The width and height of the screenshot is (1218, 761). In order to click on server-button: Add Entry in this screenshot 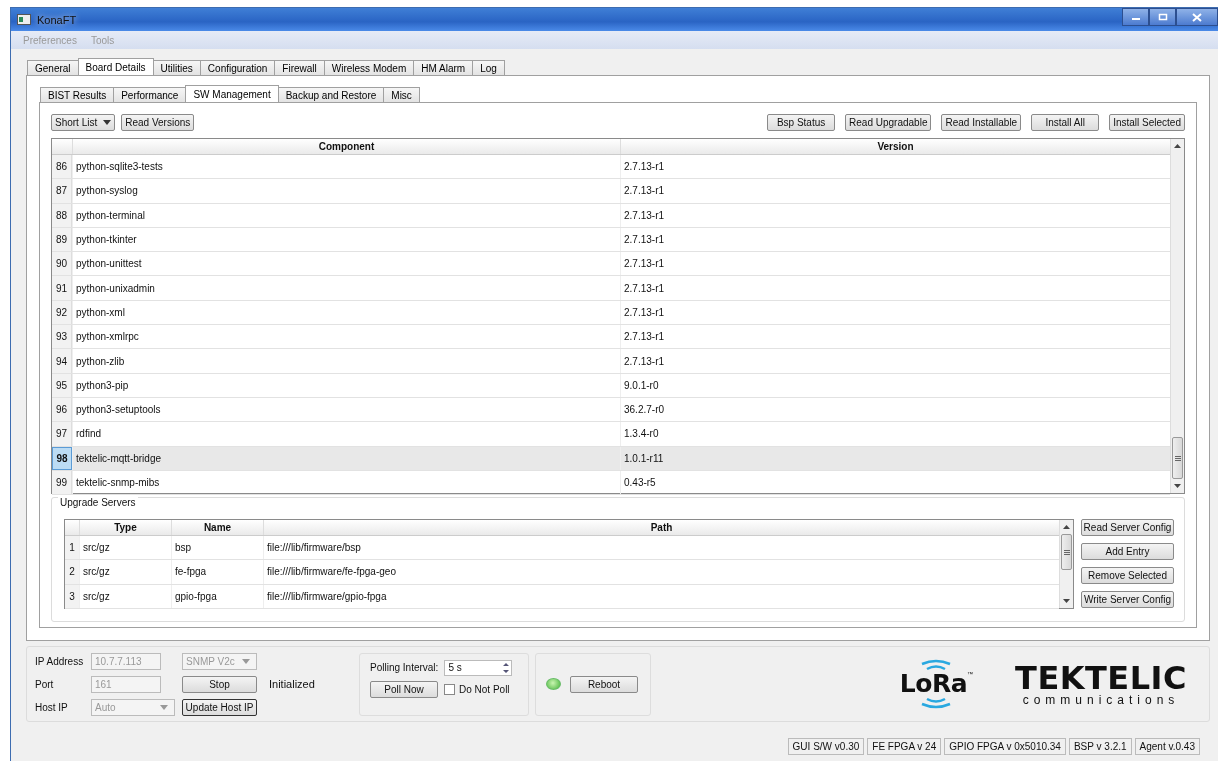, I will do `click(1127, 551)`.